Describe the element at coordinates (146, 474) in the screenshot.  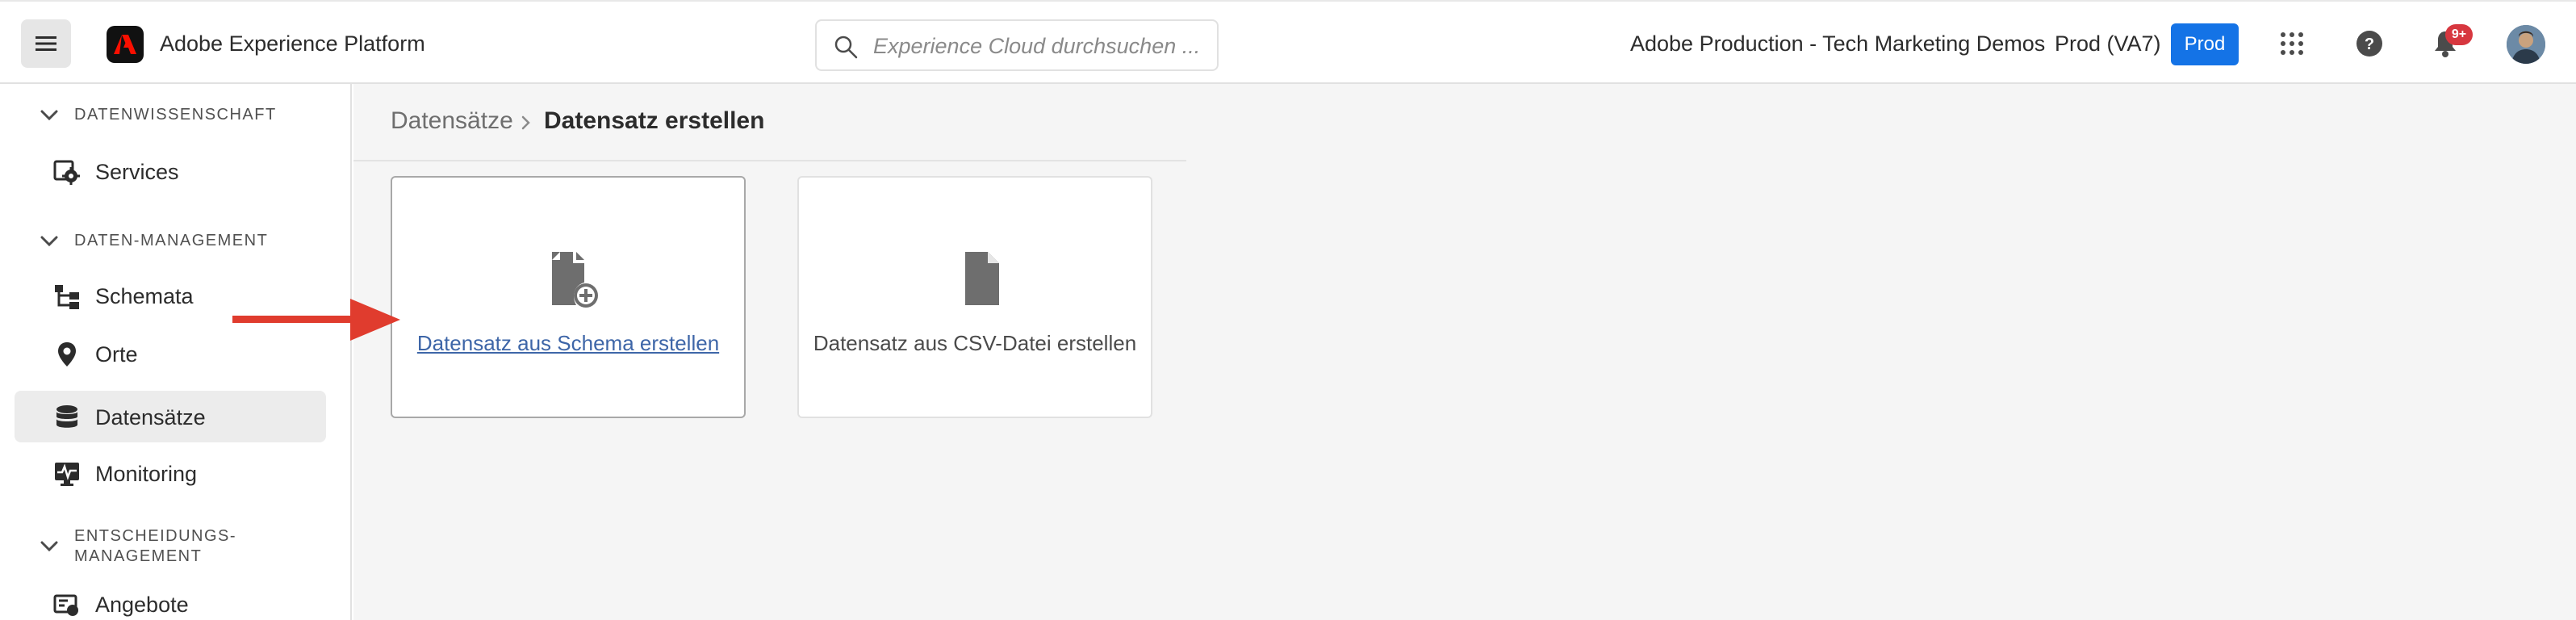
I see `sidebar-item-label: Monitoring` at that location.